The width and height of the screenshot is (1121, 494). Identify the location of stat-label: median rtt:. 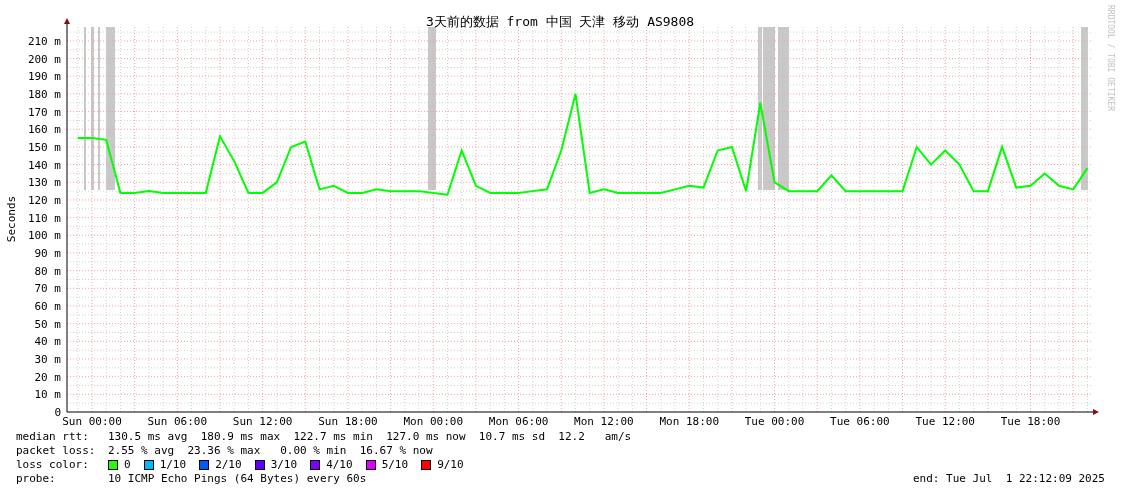
(53, 437).